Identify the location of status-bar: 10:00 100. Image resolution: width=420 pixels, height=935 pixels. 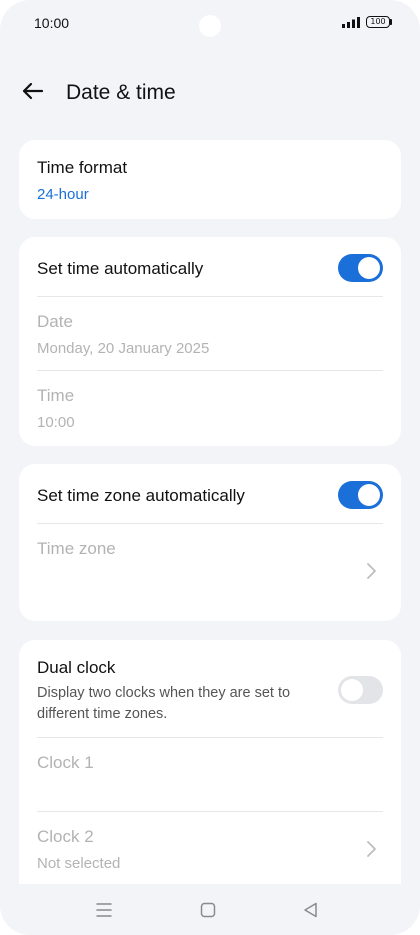
(210, 23).